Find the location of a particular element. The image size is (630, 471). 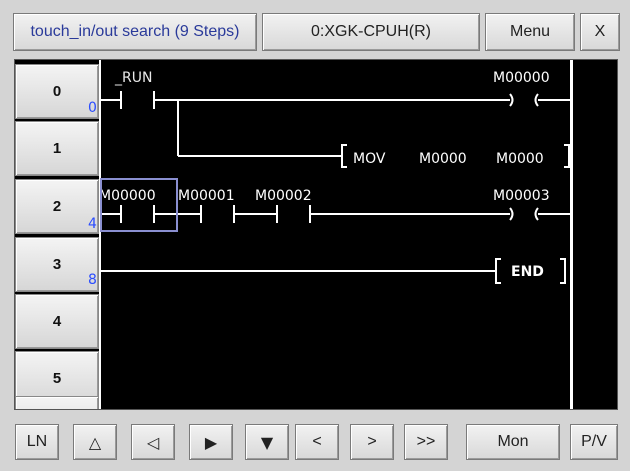

fast-forward-button: >> is located at coordinates (426, 442).